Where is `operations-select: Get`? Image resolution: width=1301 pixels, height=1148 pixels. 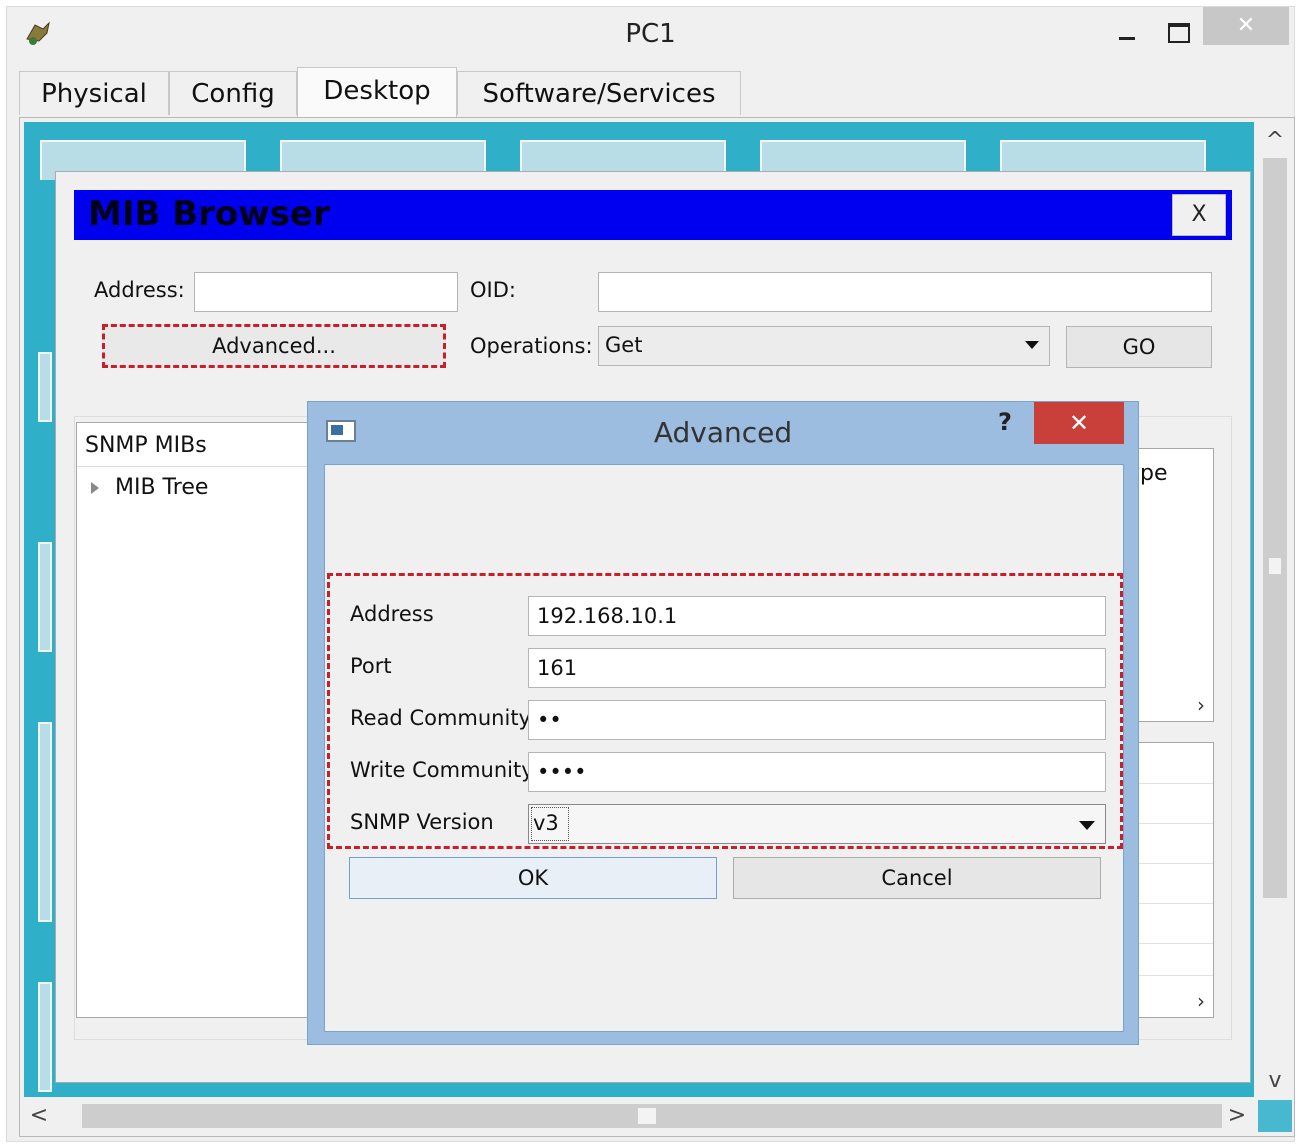
operations-select: Get is located at coordinates (824, 346).